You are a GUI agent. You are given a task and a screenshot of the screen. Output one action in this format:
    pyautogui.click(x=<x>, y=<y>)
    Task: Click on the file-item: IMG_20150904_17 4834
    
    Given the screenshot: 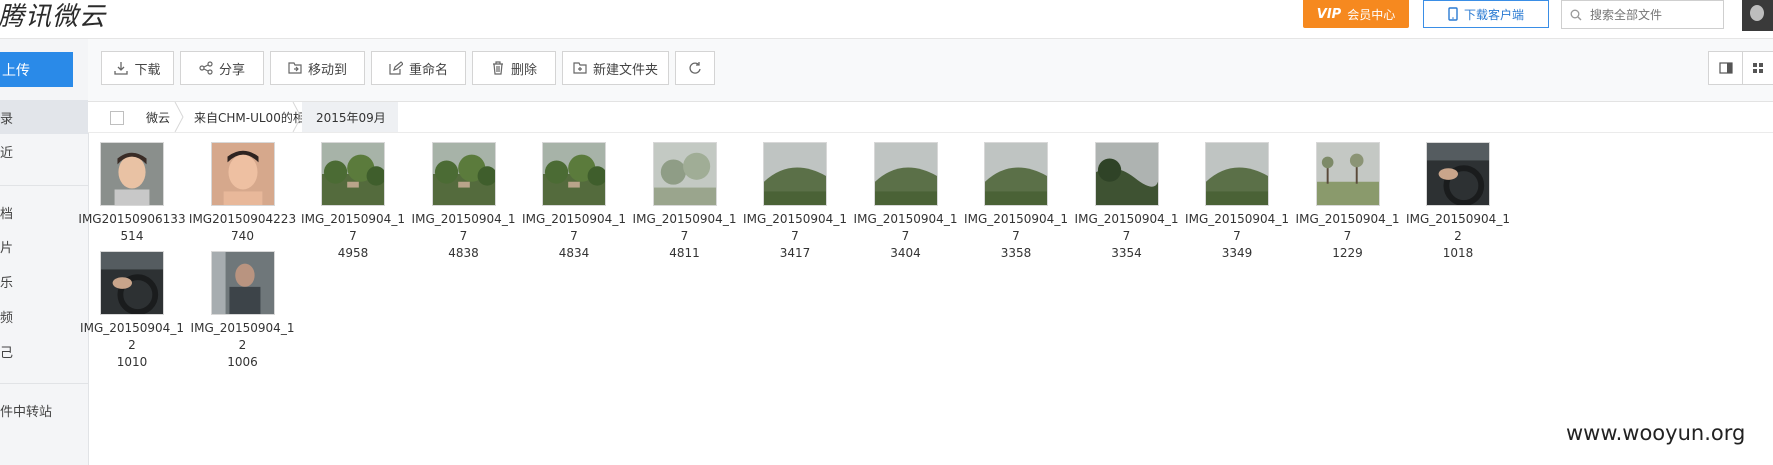 What is the action you would take?
    pyautogui.click(x=574, y=202)
    